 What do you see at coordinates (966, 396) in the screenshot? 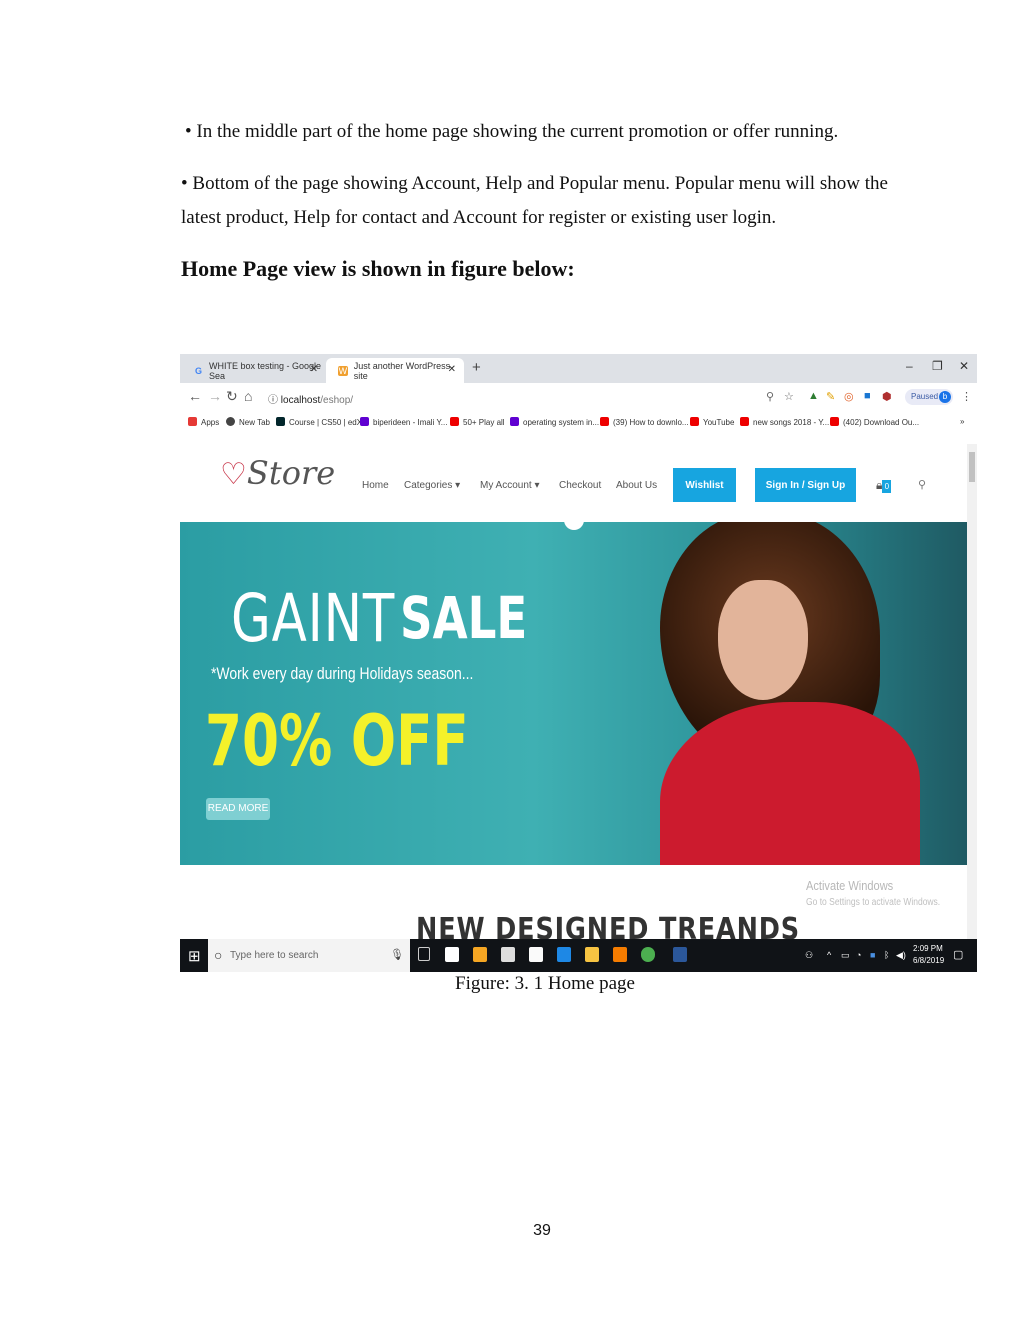
I see `menu-icon: ⋮` at bounding box center [966, 396].